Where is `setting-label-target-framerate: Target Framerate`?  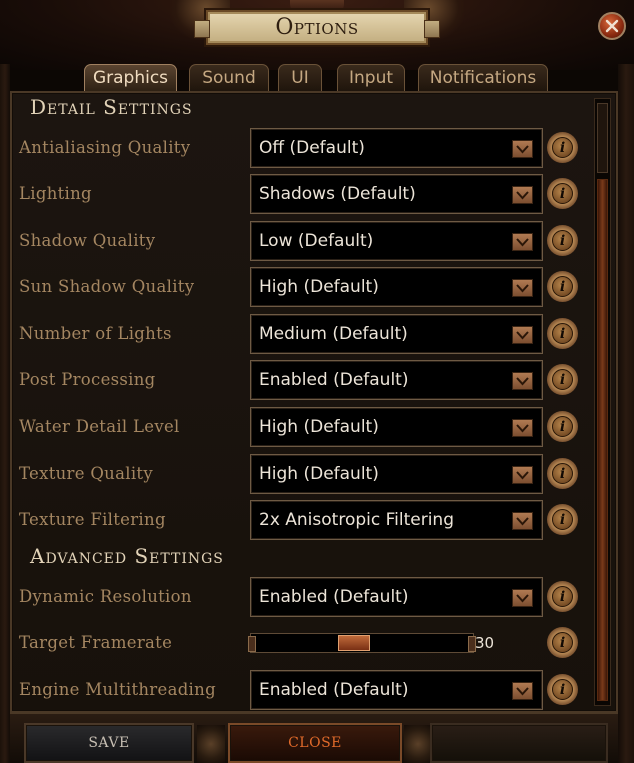
setting-label-target-framerate: Target Framerate is located at coordinates (96, 642).